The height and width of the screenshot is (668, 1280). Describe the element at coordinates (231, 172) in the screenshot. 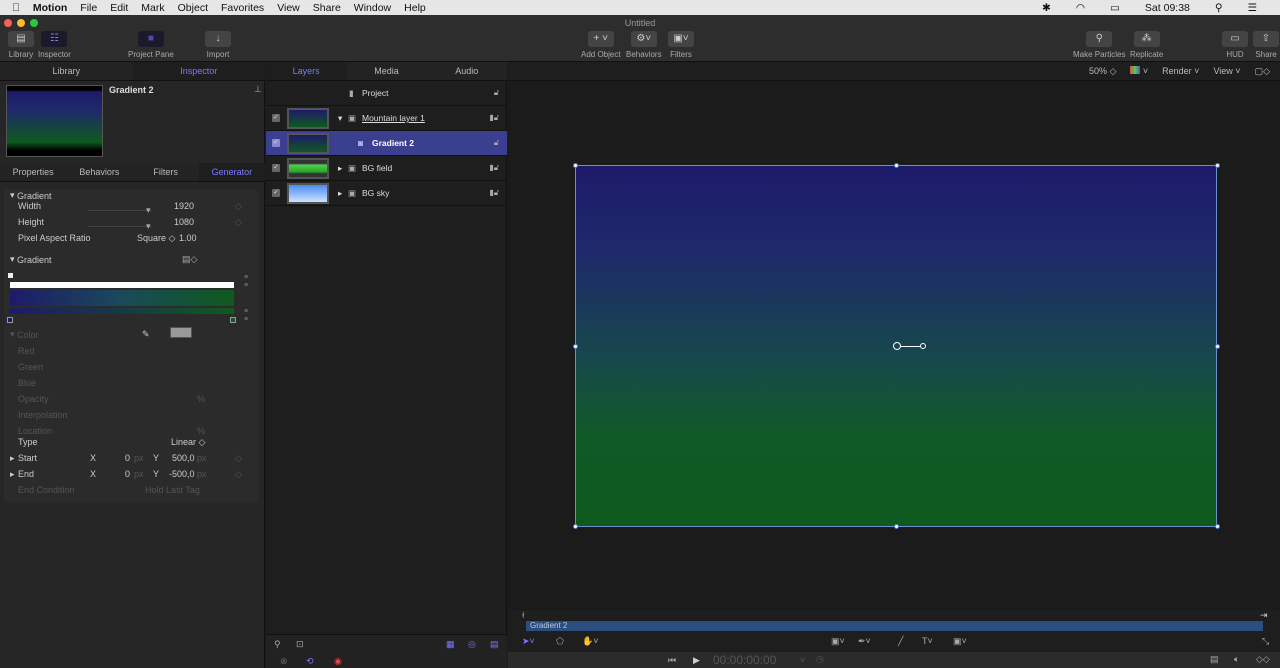

I see `tab-generator: Generator` at that location.